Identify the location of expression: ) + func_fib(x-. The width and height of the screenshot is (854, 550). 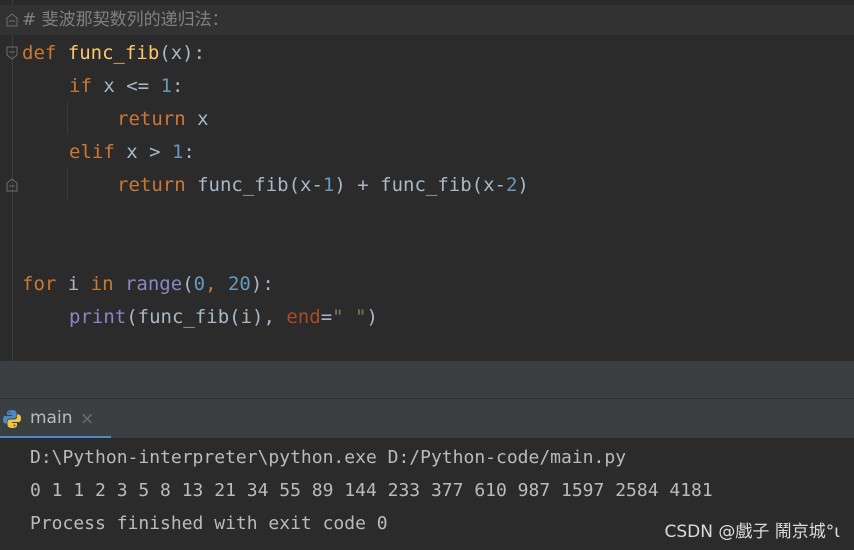
(420, 185).